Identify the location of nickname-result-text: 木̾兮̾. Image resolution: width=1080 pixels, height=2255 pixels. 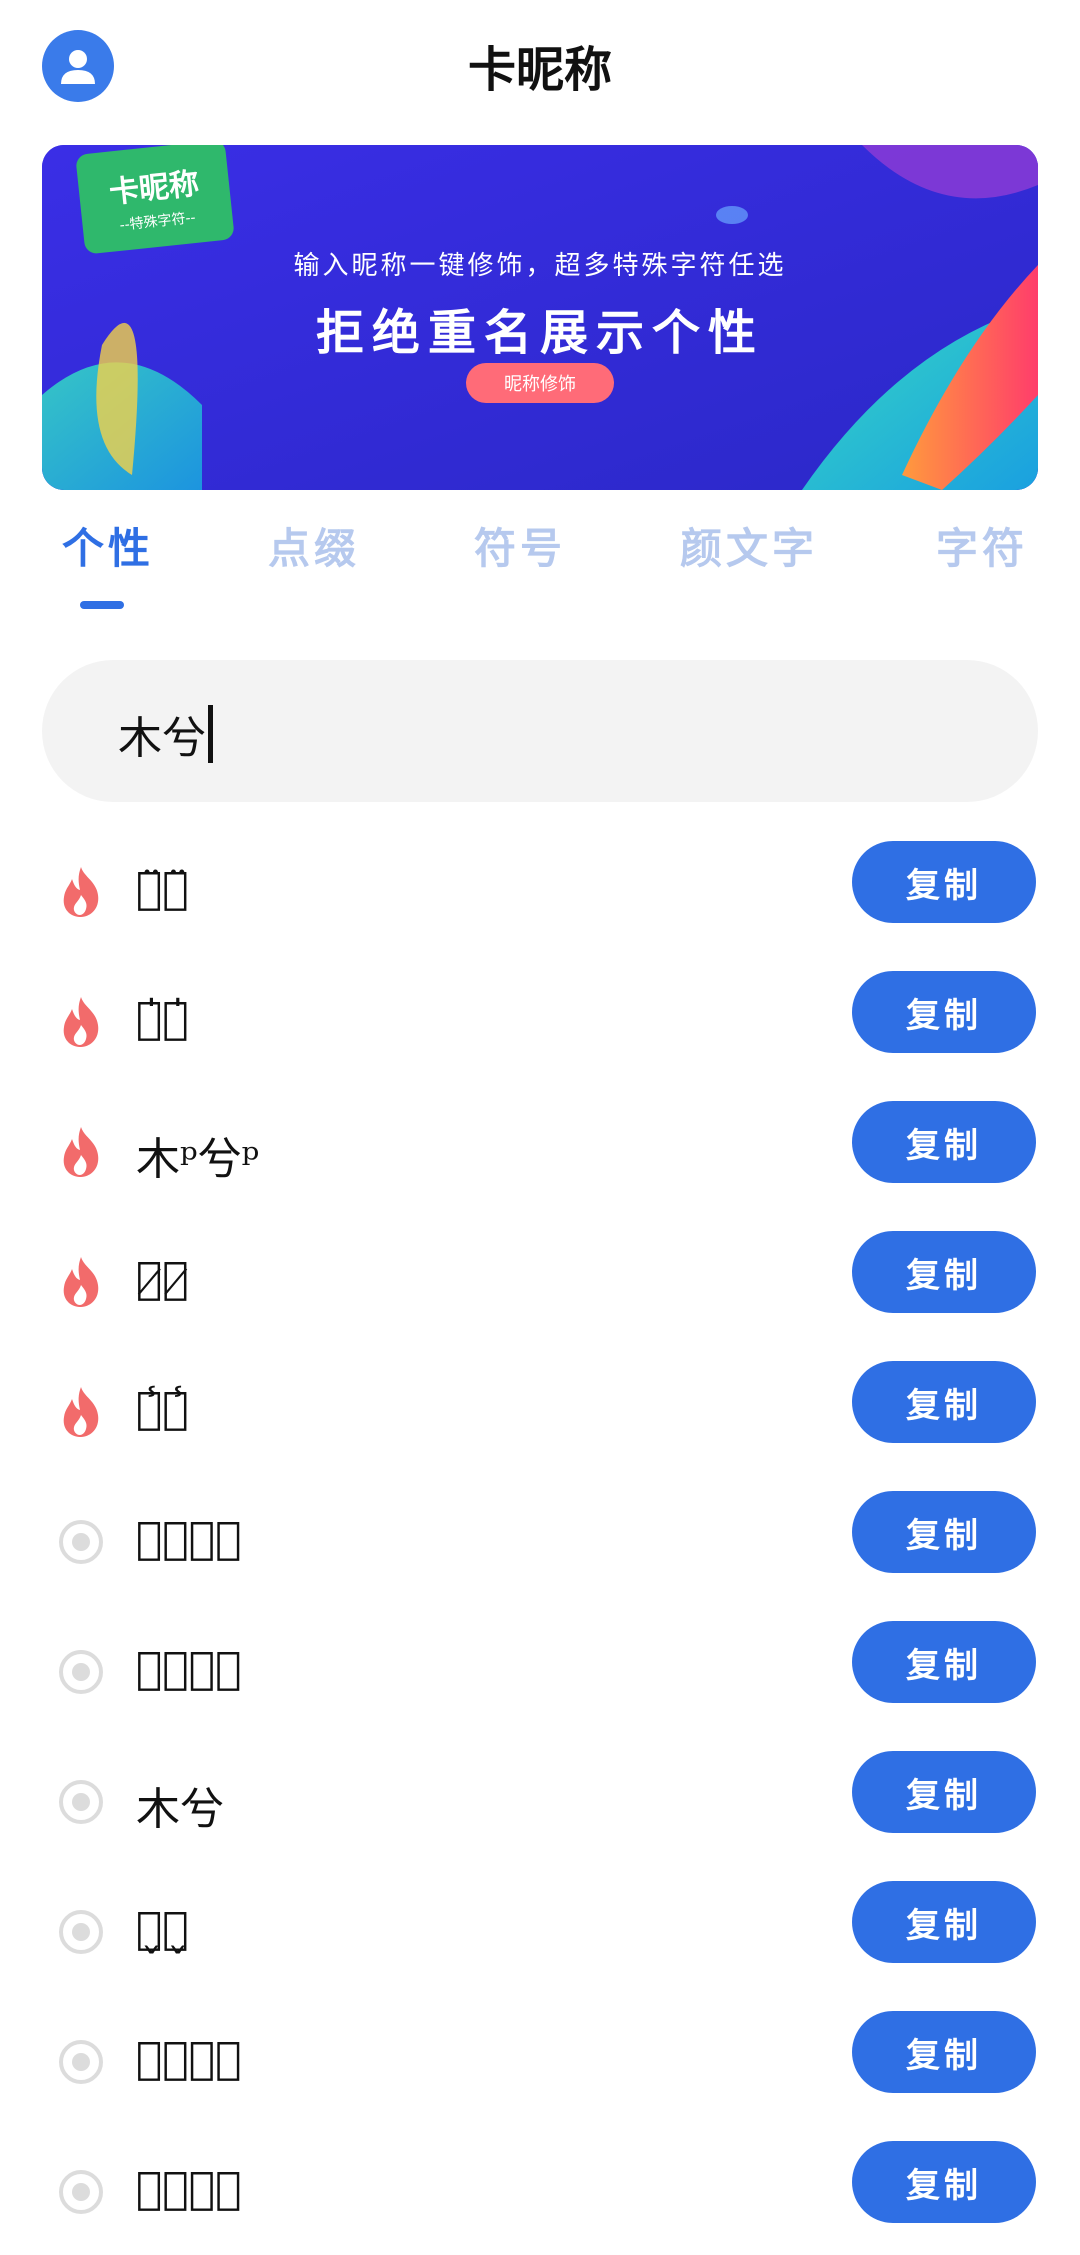
(162, 1408).